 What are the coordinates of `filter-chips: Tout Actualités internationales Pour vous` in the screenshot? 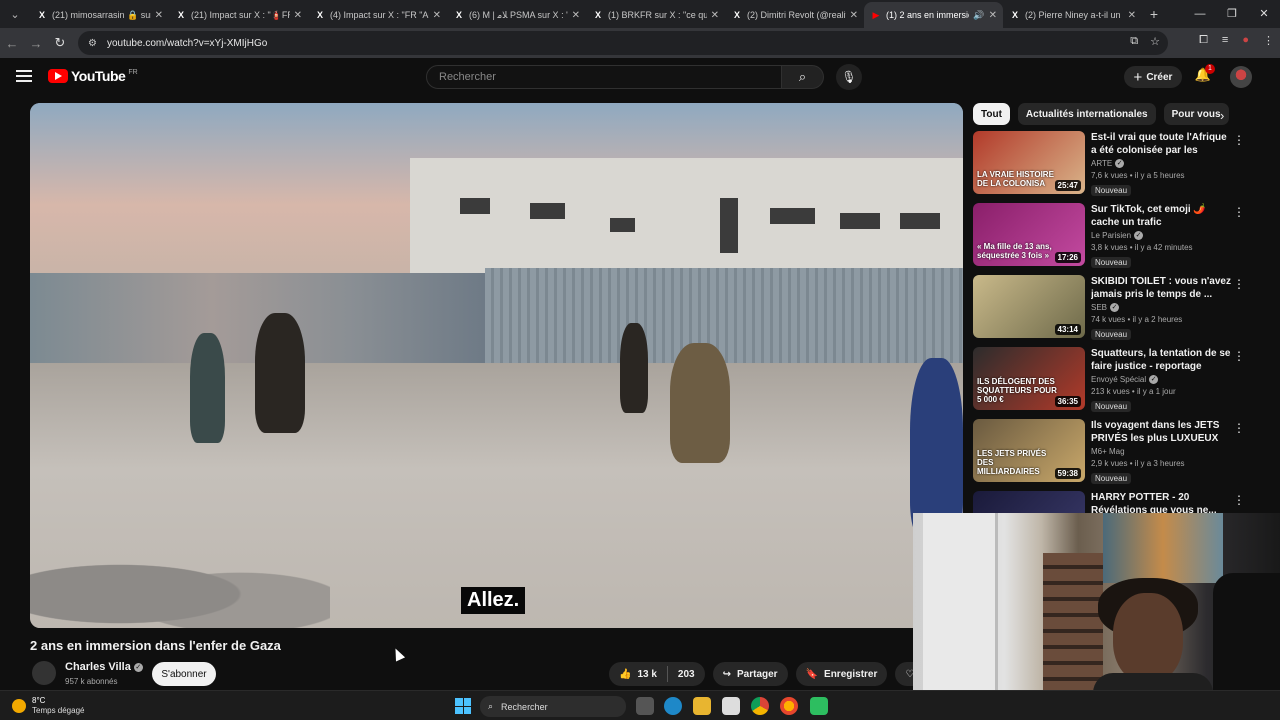 It's located at (1101, 114).